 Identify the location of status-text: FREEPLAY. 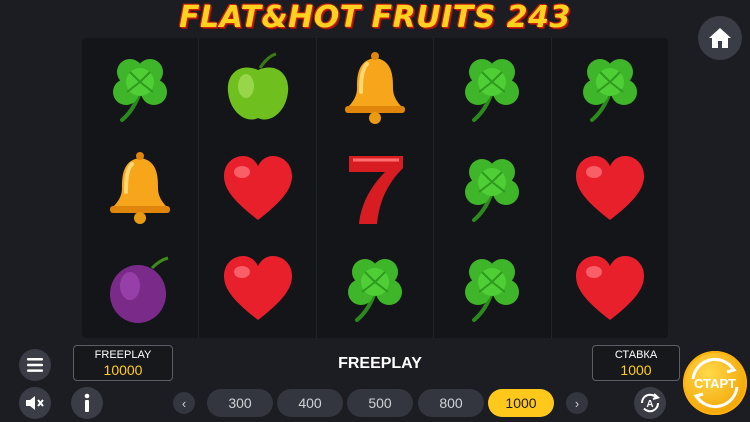
(380, 363).